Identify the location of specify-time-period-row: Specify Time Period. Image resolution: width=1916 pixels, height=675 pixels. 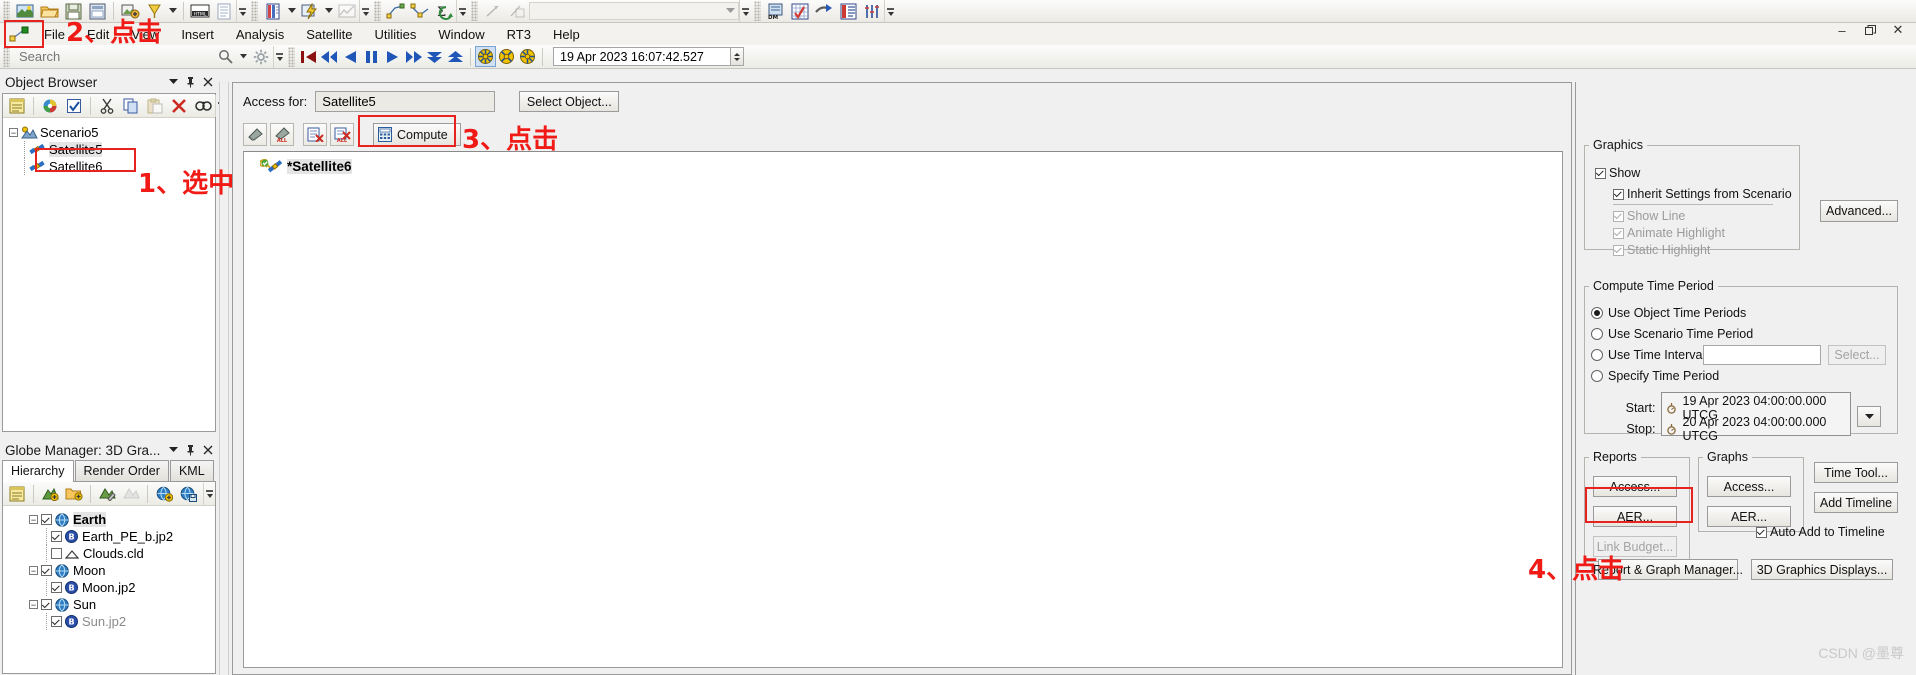
(1655, 376).